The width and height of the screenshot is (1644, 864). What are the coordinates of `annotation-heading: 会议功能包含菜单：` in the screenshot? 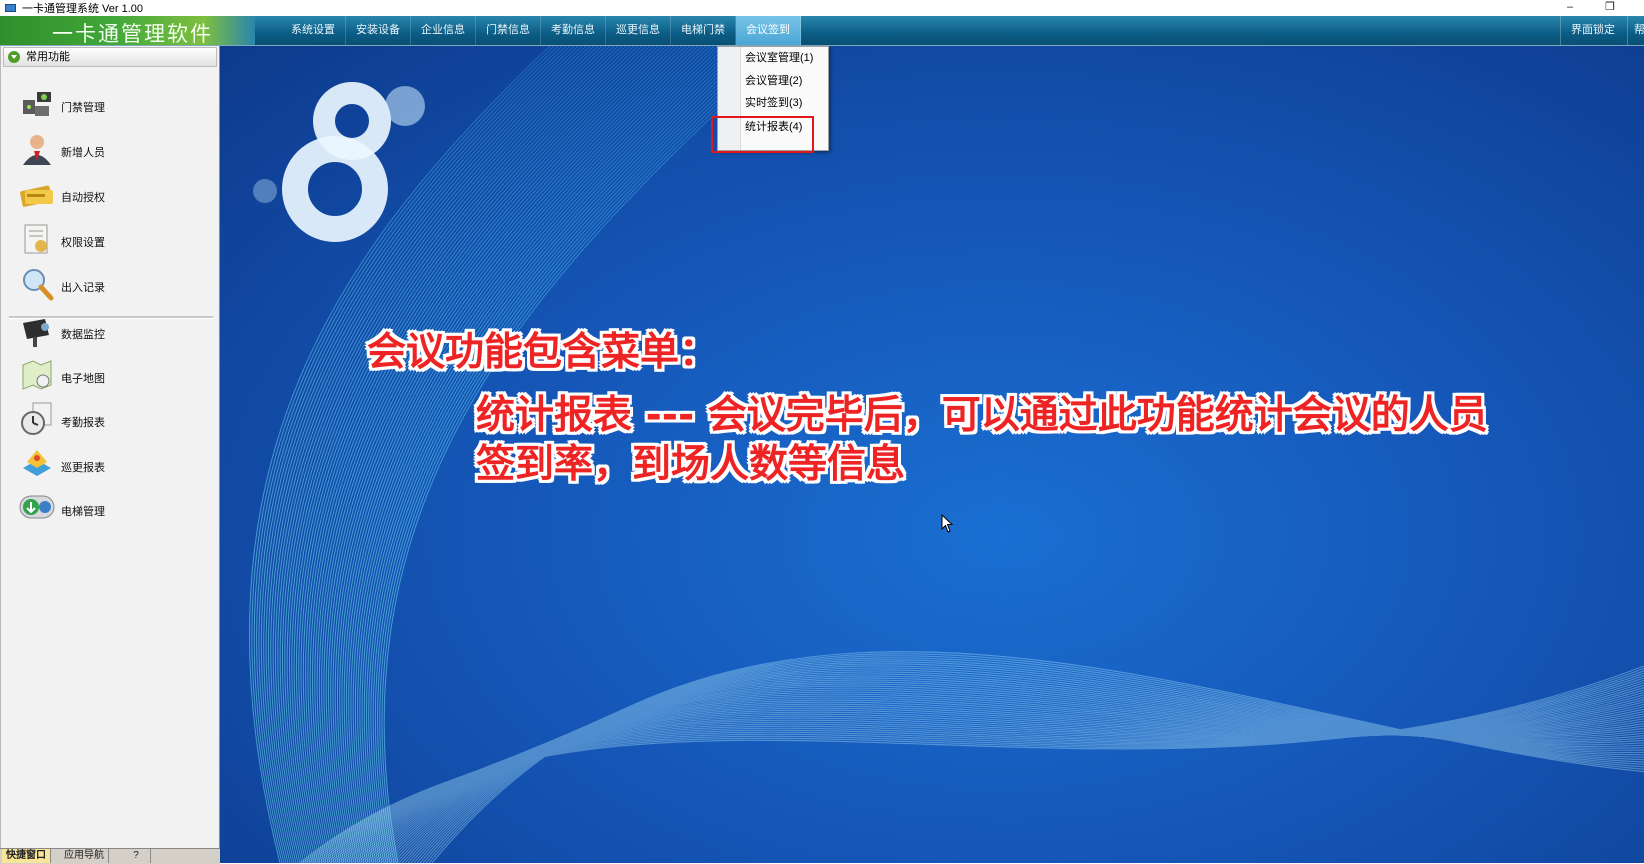 It's located at (543, 352).